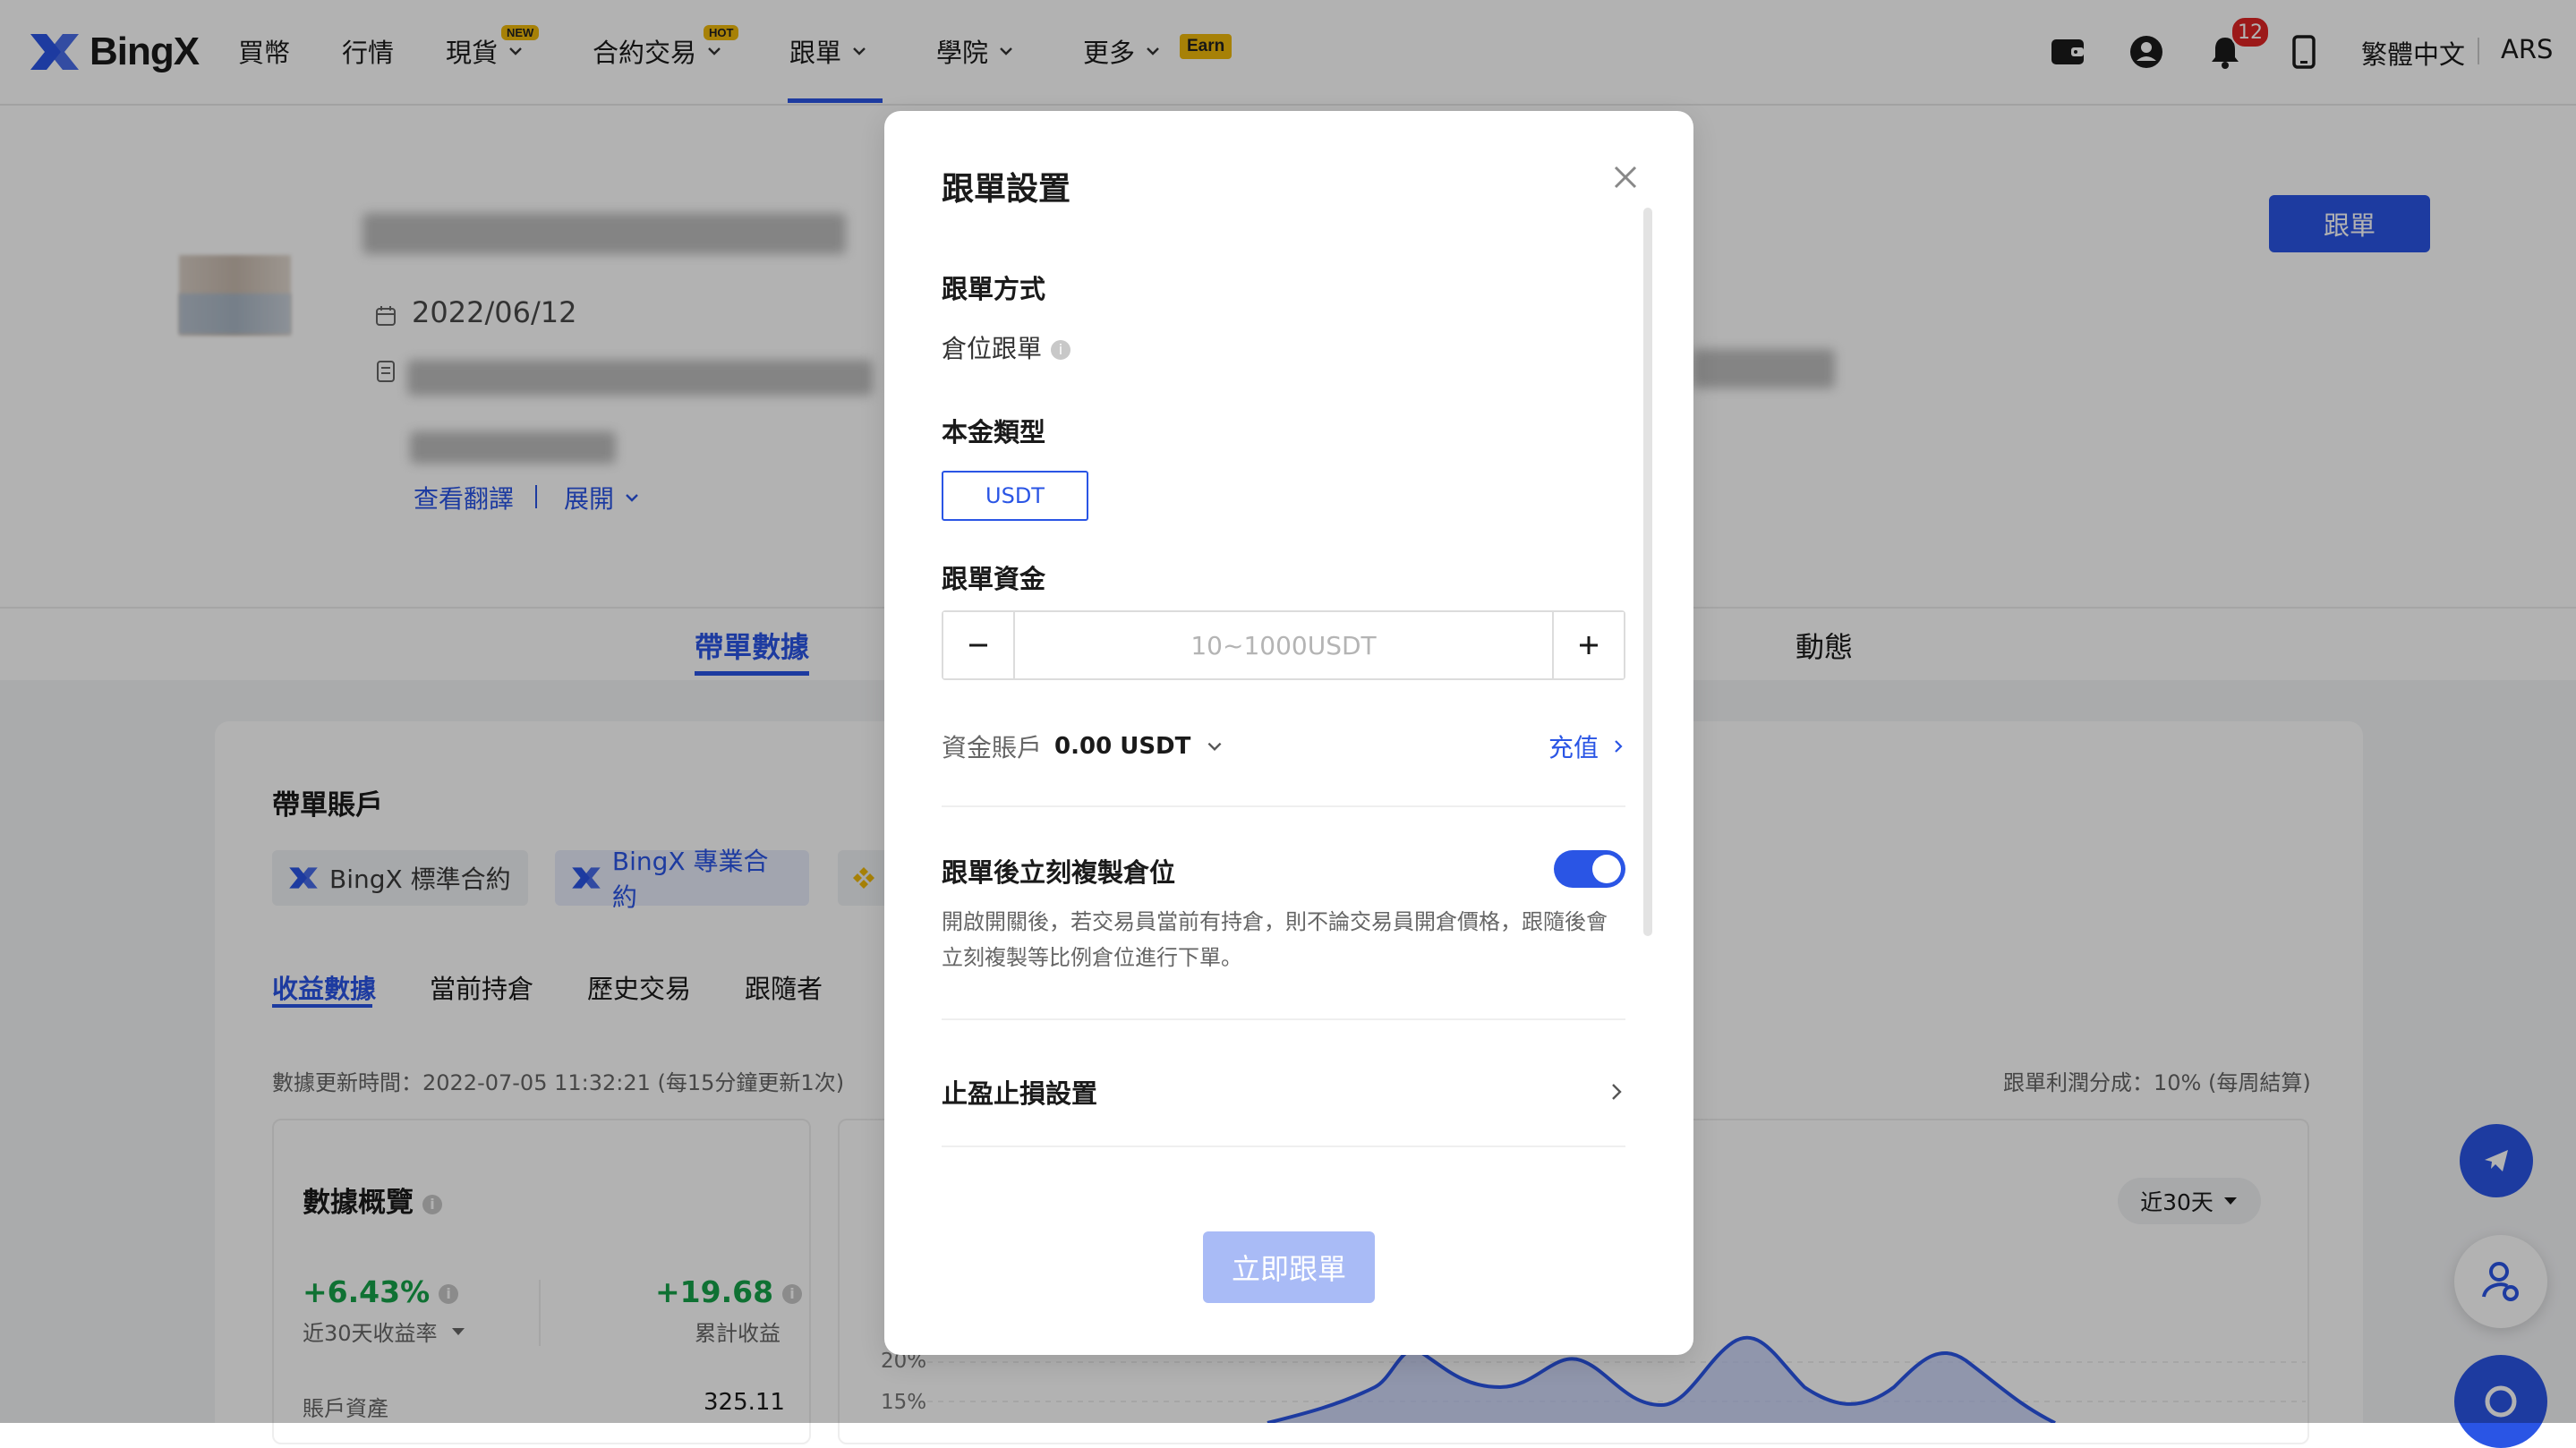  What do you see at coordinates (1289, 1267) in the screenshot?
I see `follow-now-button: 立即跟單` at bounding box center [1289, 1267].